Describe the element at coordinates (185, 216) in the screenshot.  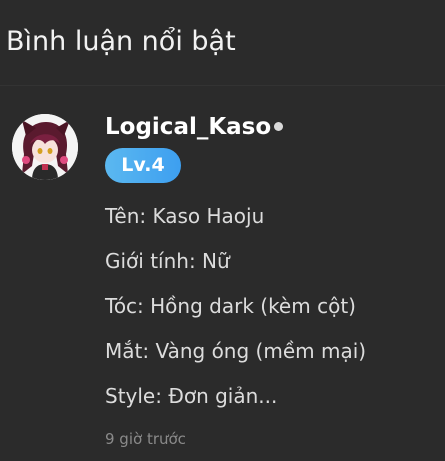
I see `comment-line: Tên: Kaso Haoju` at that location.